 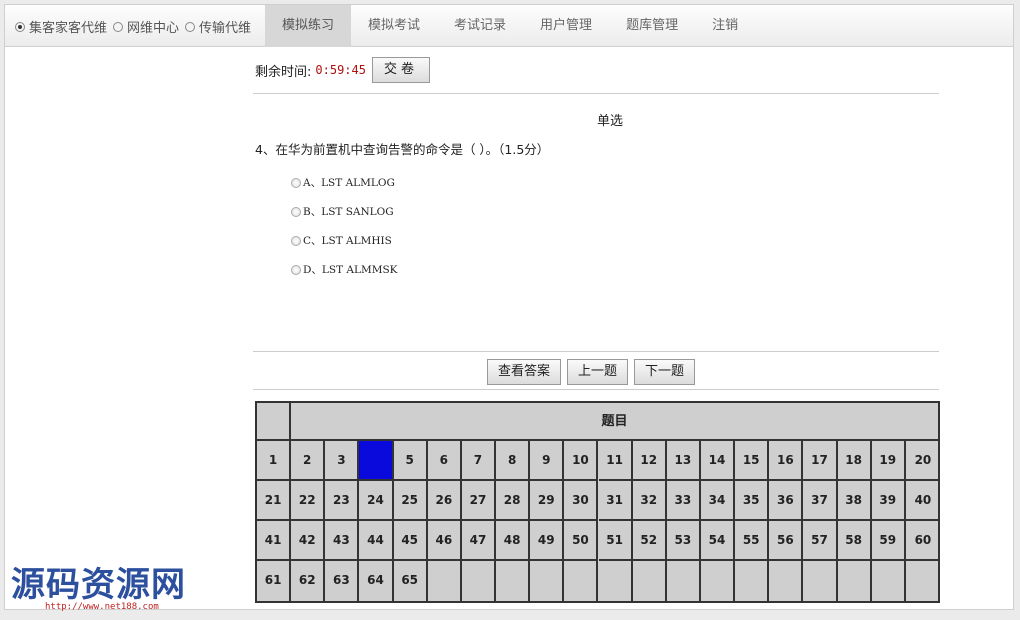 What do you see at coordinates (888, 501) in the screenshot?
I see `question-number-cell: 39` at bounding box center [888, 501].